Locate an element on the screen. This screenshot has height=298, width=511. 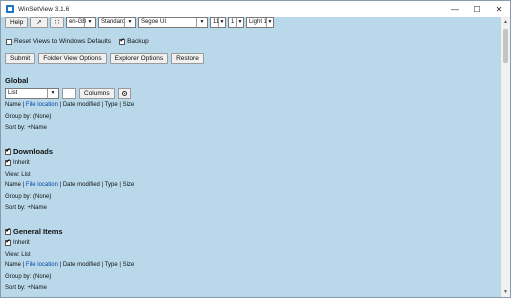
restore-button: Restore is located at coordinates (187, 58).